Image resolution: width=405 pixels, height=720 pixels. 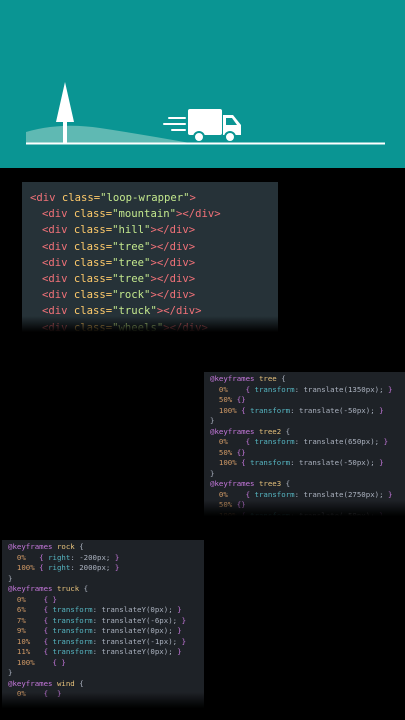 I want to click on code-token: : translateY(-1px);, so click(x=137, y=641).